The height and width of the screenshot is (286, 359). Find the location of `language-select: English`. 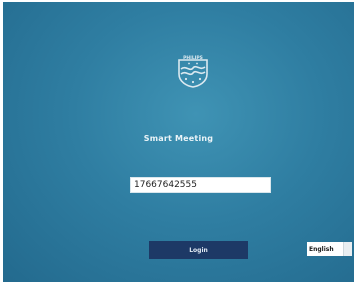

language-select: English is located at coordinates (329, 249).